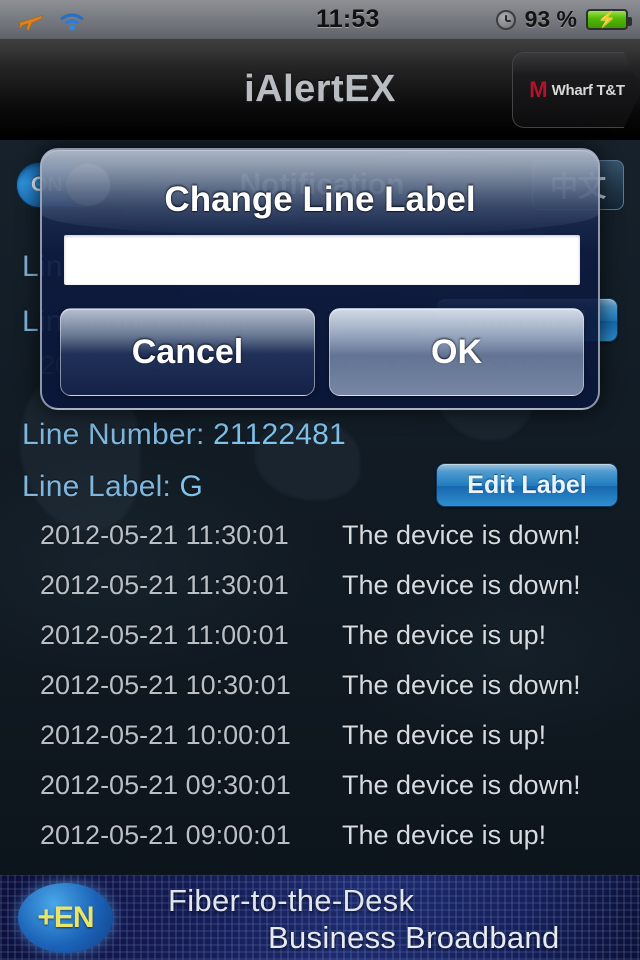 The image size is (640, 960). Describe the element at coordinates (291, 900) in the screenshot. I see `ad-headline-1: Fiber-to-the-Desk` at that location.